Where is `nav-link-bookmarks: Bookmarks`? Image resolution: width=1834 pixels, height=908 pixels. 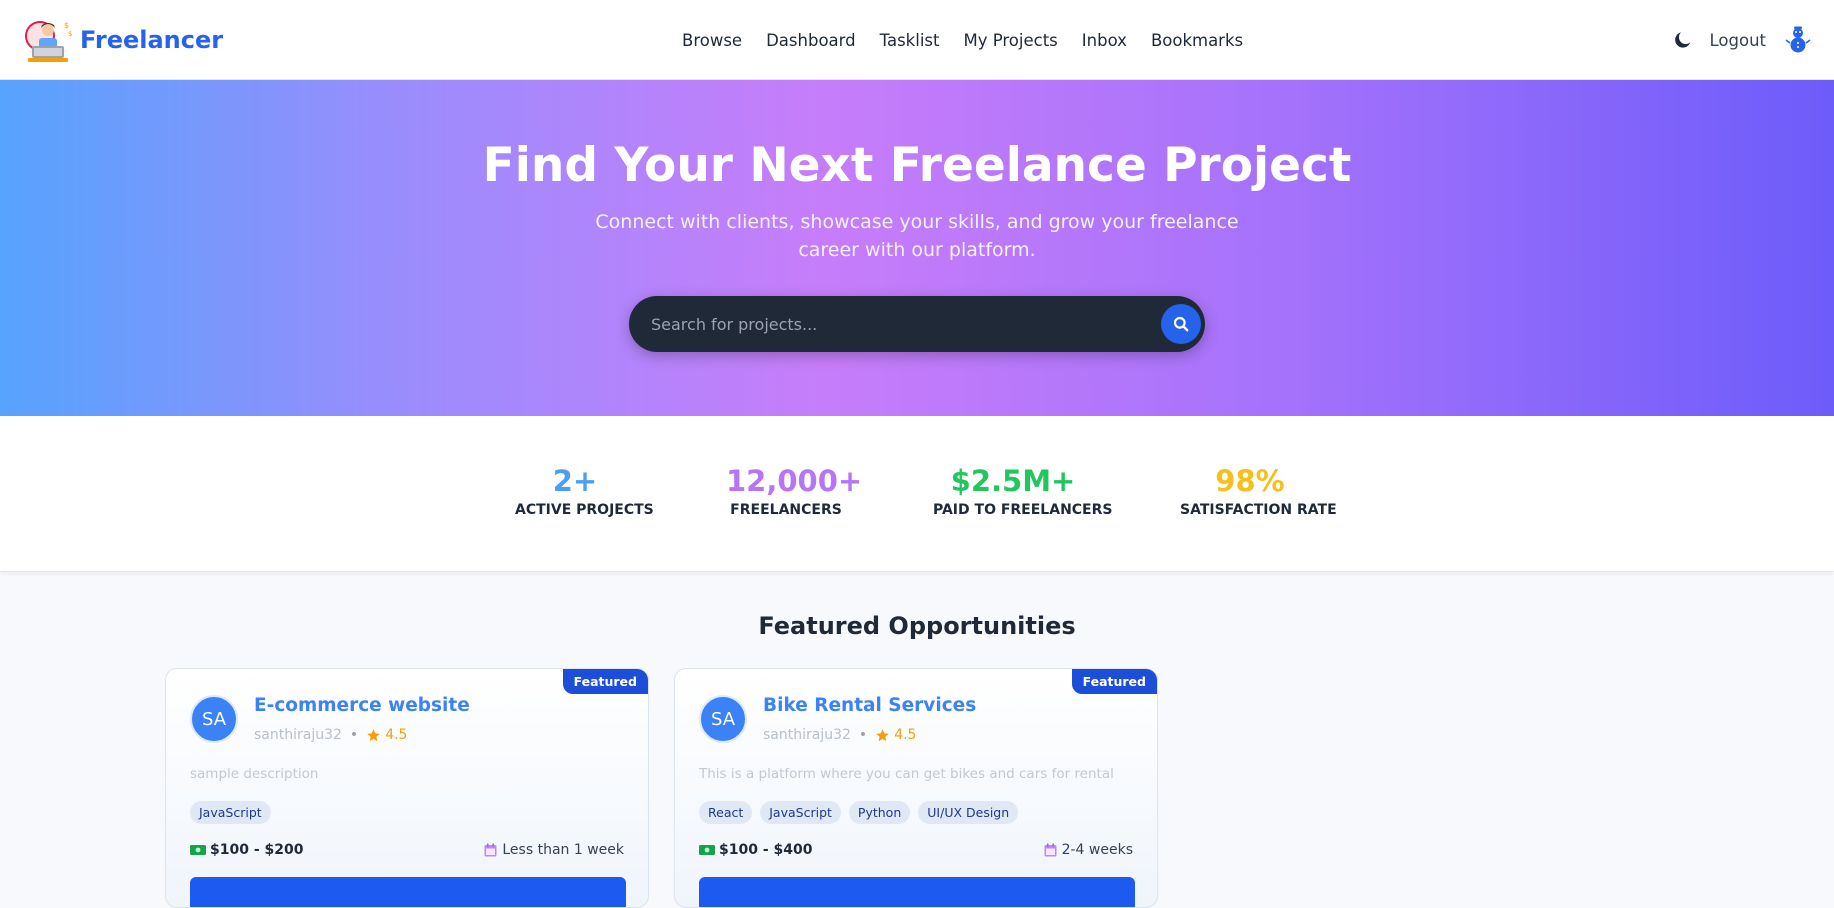
nav-link-bookmarks: Bookmarks is located at coordinates (1197, 40).